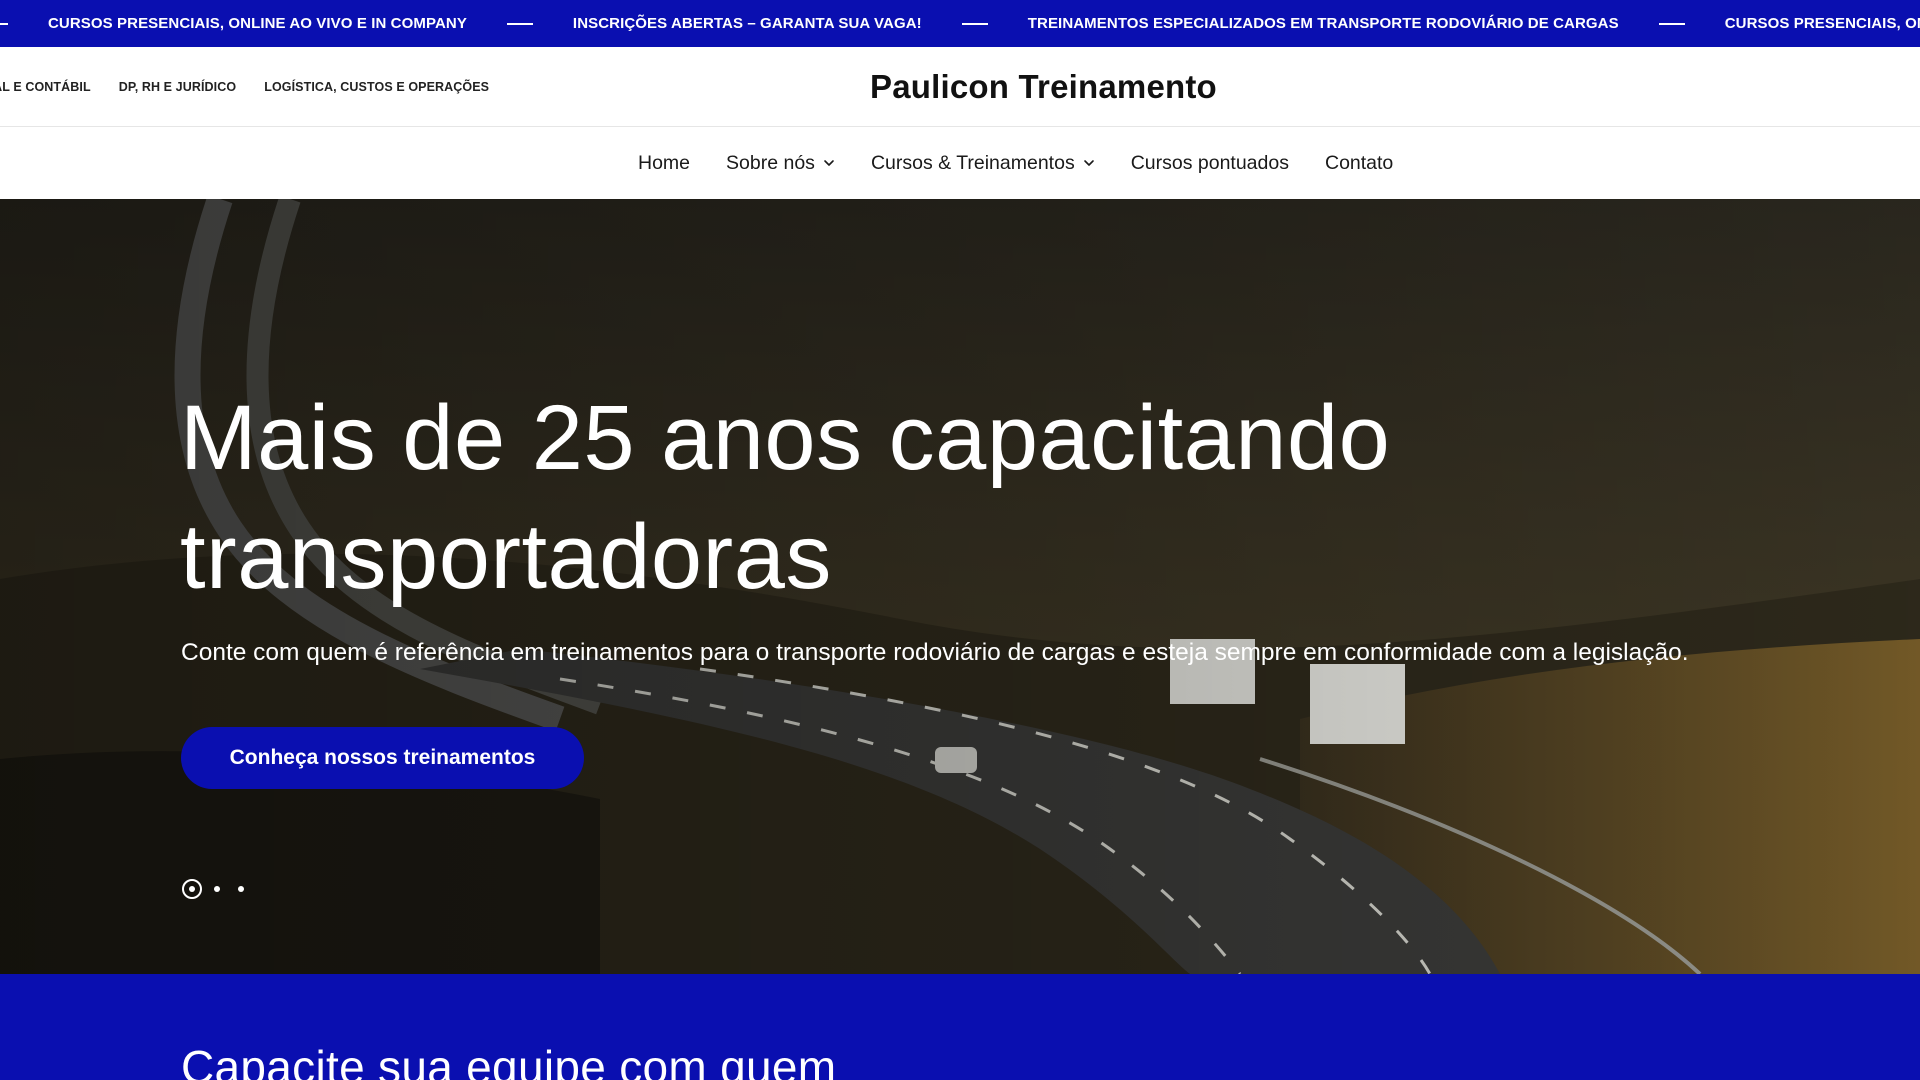 Image resolution: width=1920 pixels, height=1080 pixels. Describe the element at coordinates (222, 889) in the screenshot. I see `slider-pagination` at that location.